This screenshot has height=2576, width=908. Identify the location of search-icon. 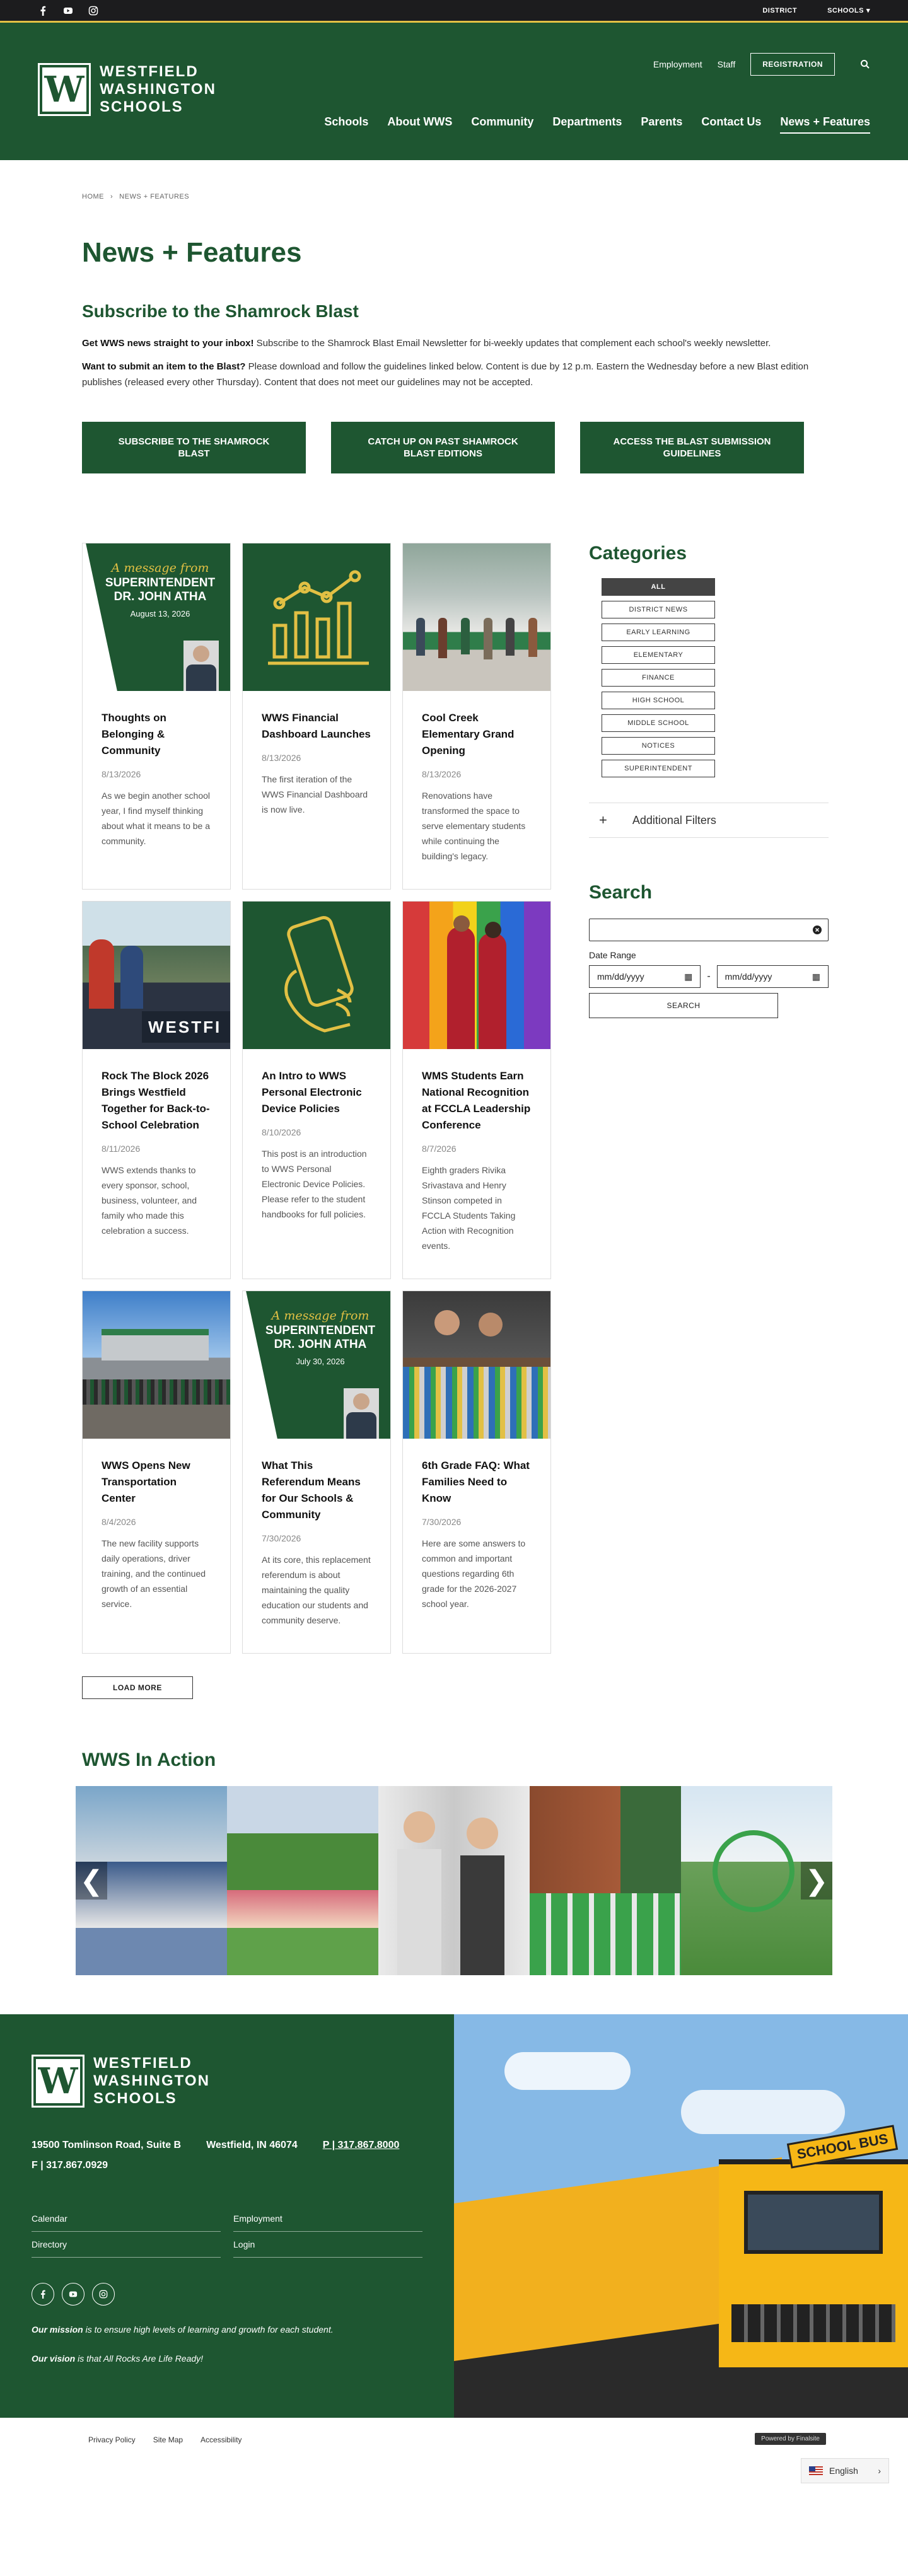
(865, 64).